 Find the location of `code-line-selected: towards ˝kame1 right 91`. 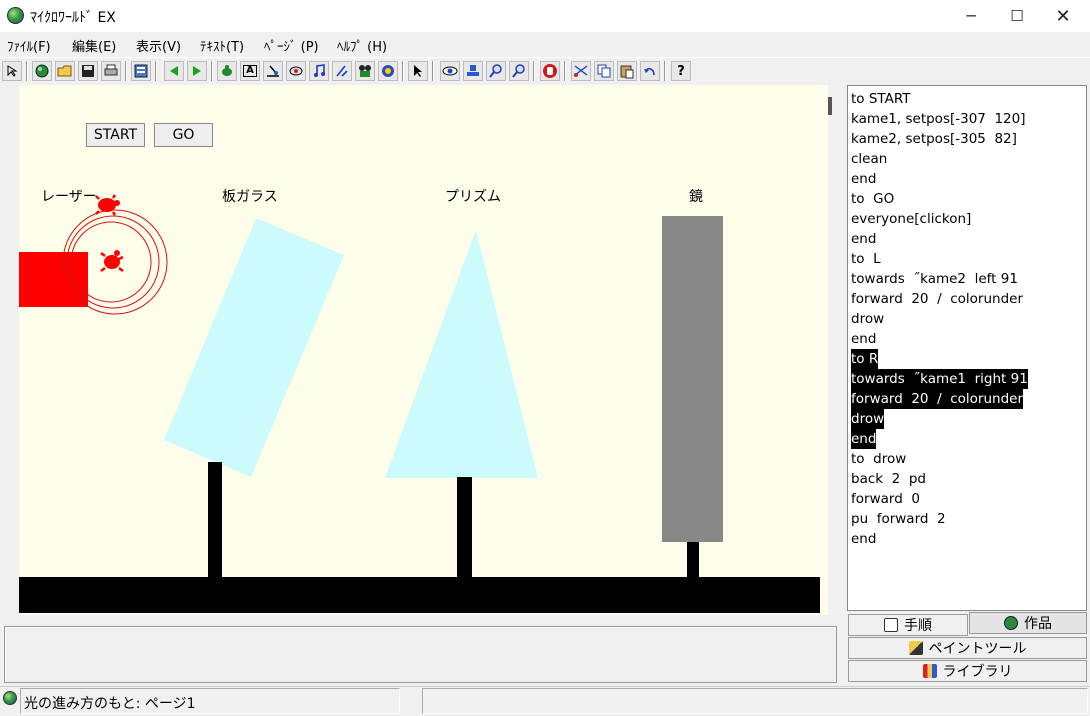

code-line-selected: towards ˝kame1 right 91 is located at coordinates (939, 379).